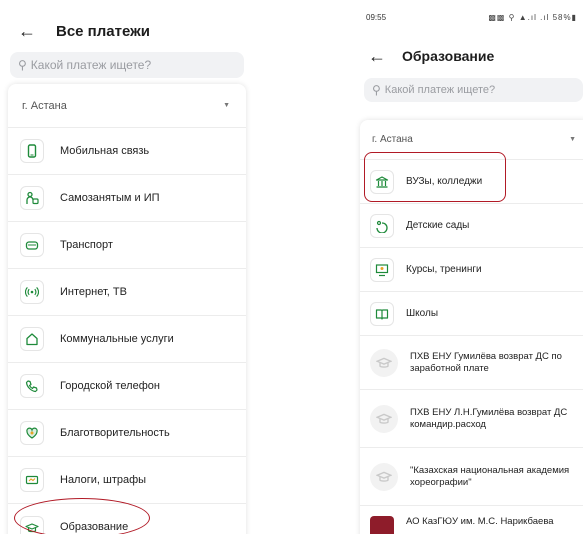  I want to click on wifi-icon, so click(32, 292).